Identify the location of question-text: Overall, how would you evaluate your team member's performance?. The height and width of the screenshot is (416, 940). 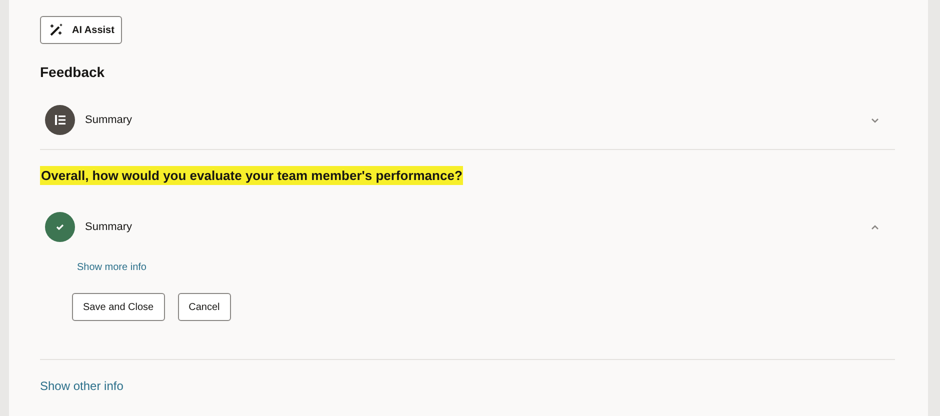
(252, 175).